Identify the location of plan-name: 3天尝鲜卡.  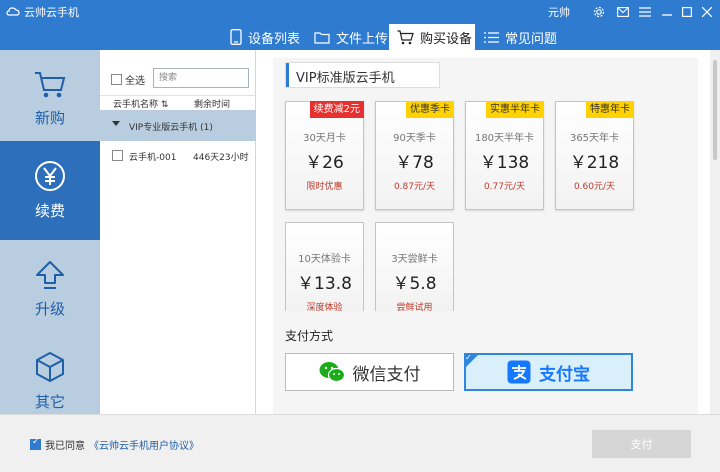
(414, 259).